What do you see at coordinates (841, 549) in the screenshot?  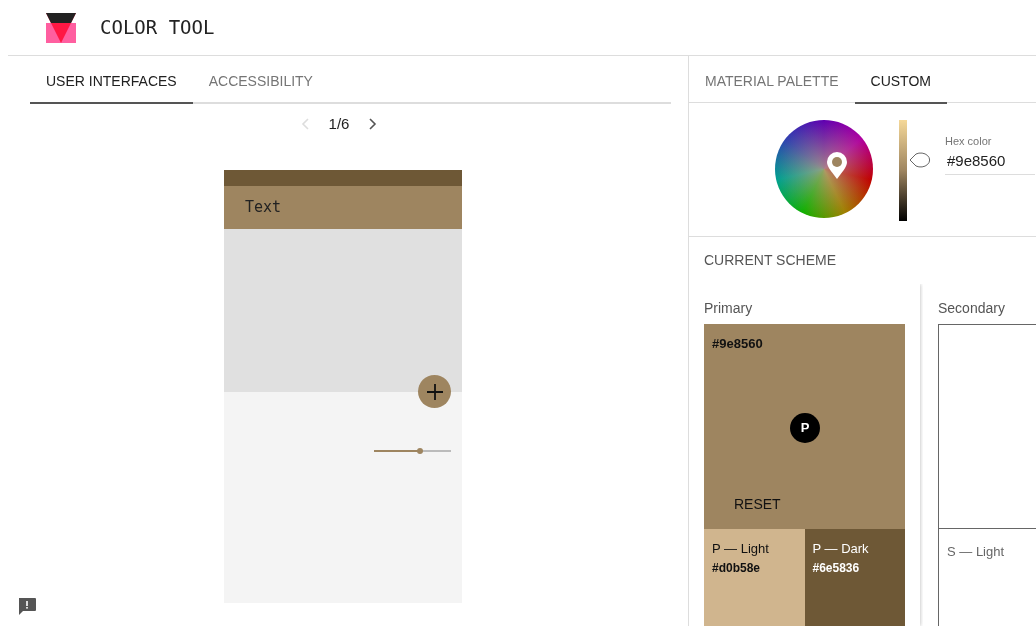 I see `variant-label: P — Dark` at bounding box center [841, 549].